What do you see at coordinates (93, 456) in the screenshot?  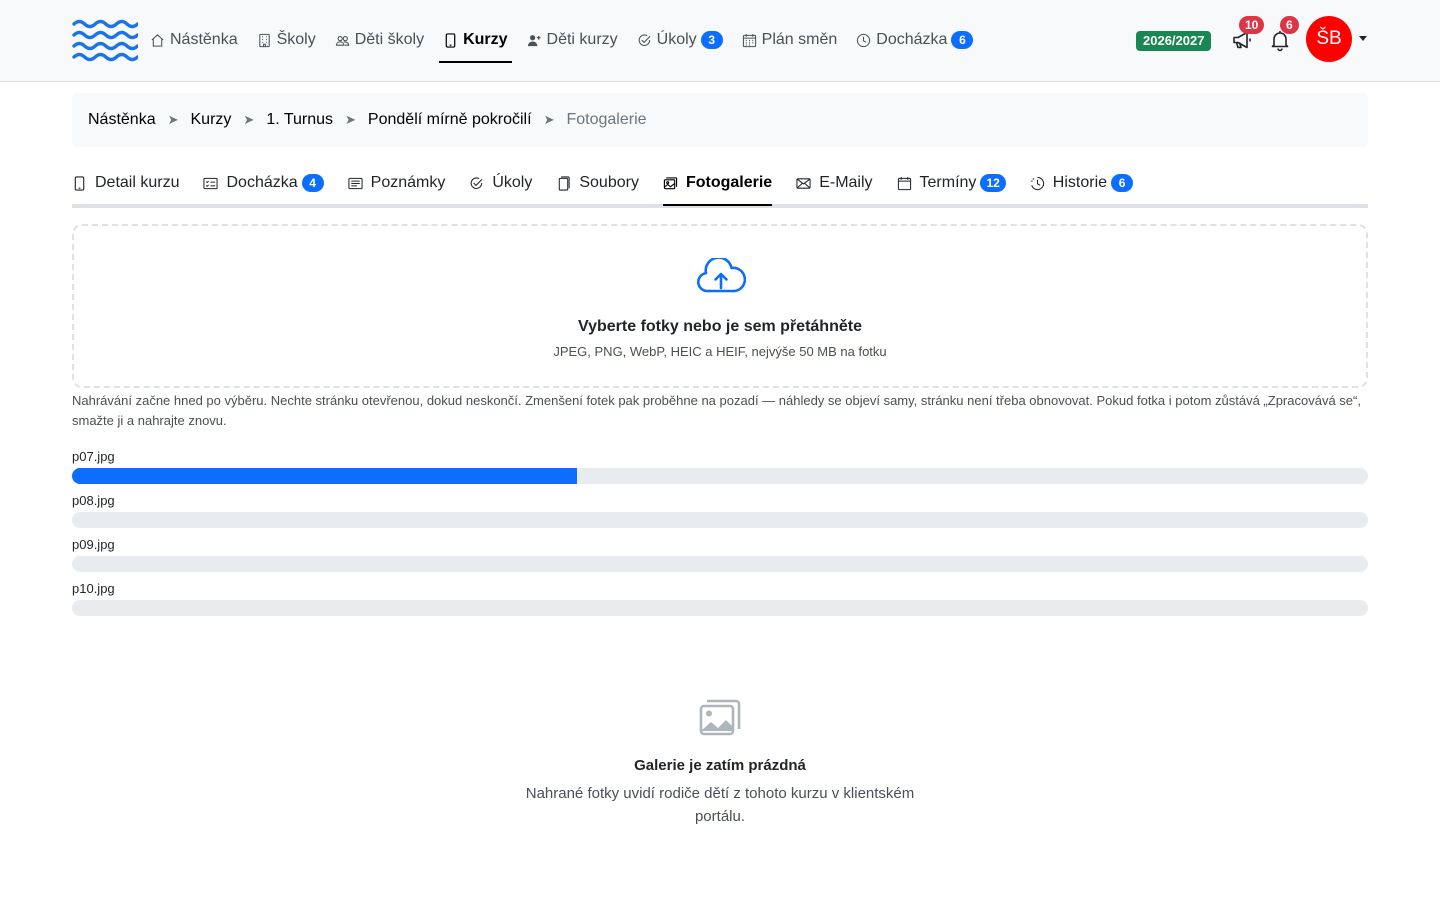 I see `upload-file-name: p07.jpg` at bounding box center [93, 456].